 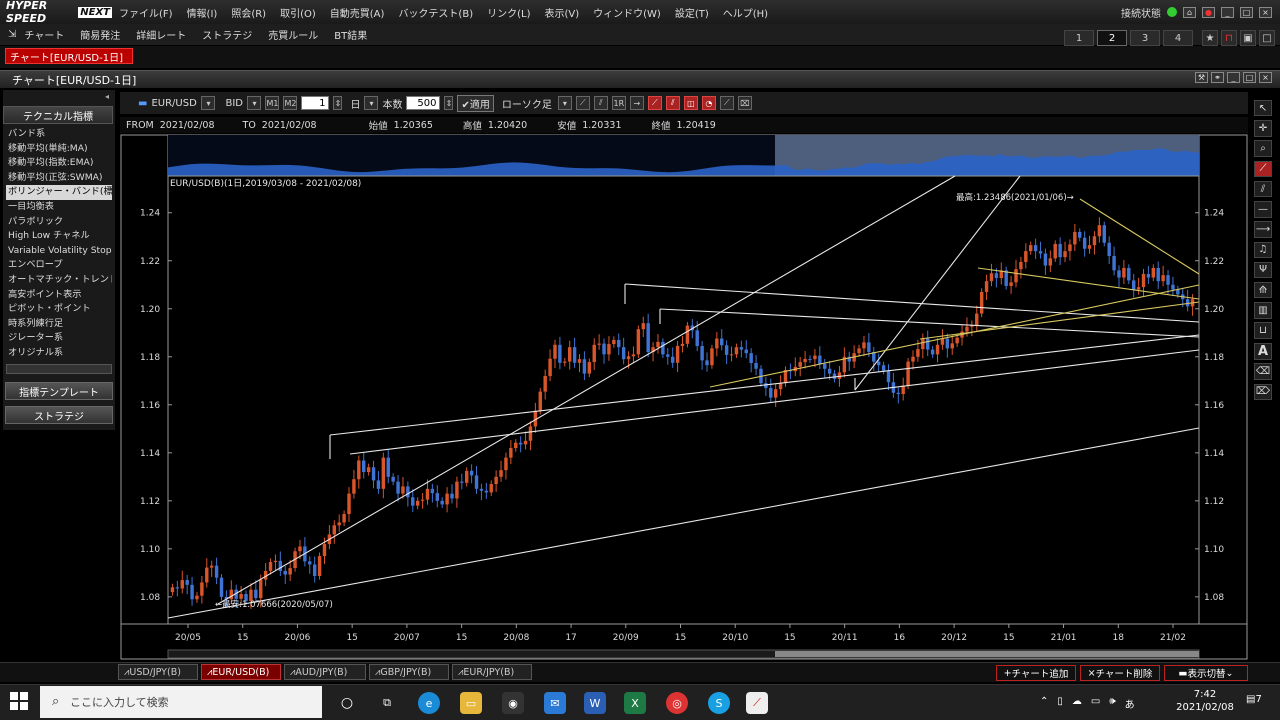 I want to click on edge-icon: e, so click(x=429, y=703).